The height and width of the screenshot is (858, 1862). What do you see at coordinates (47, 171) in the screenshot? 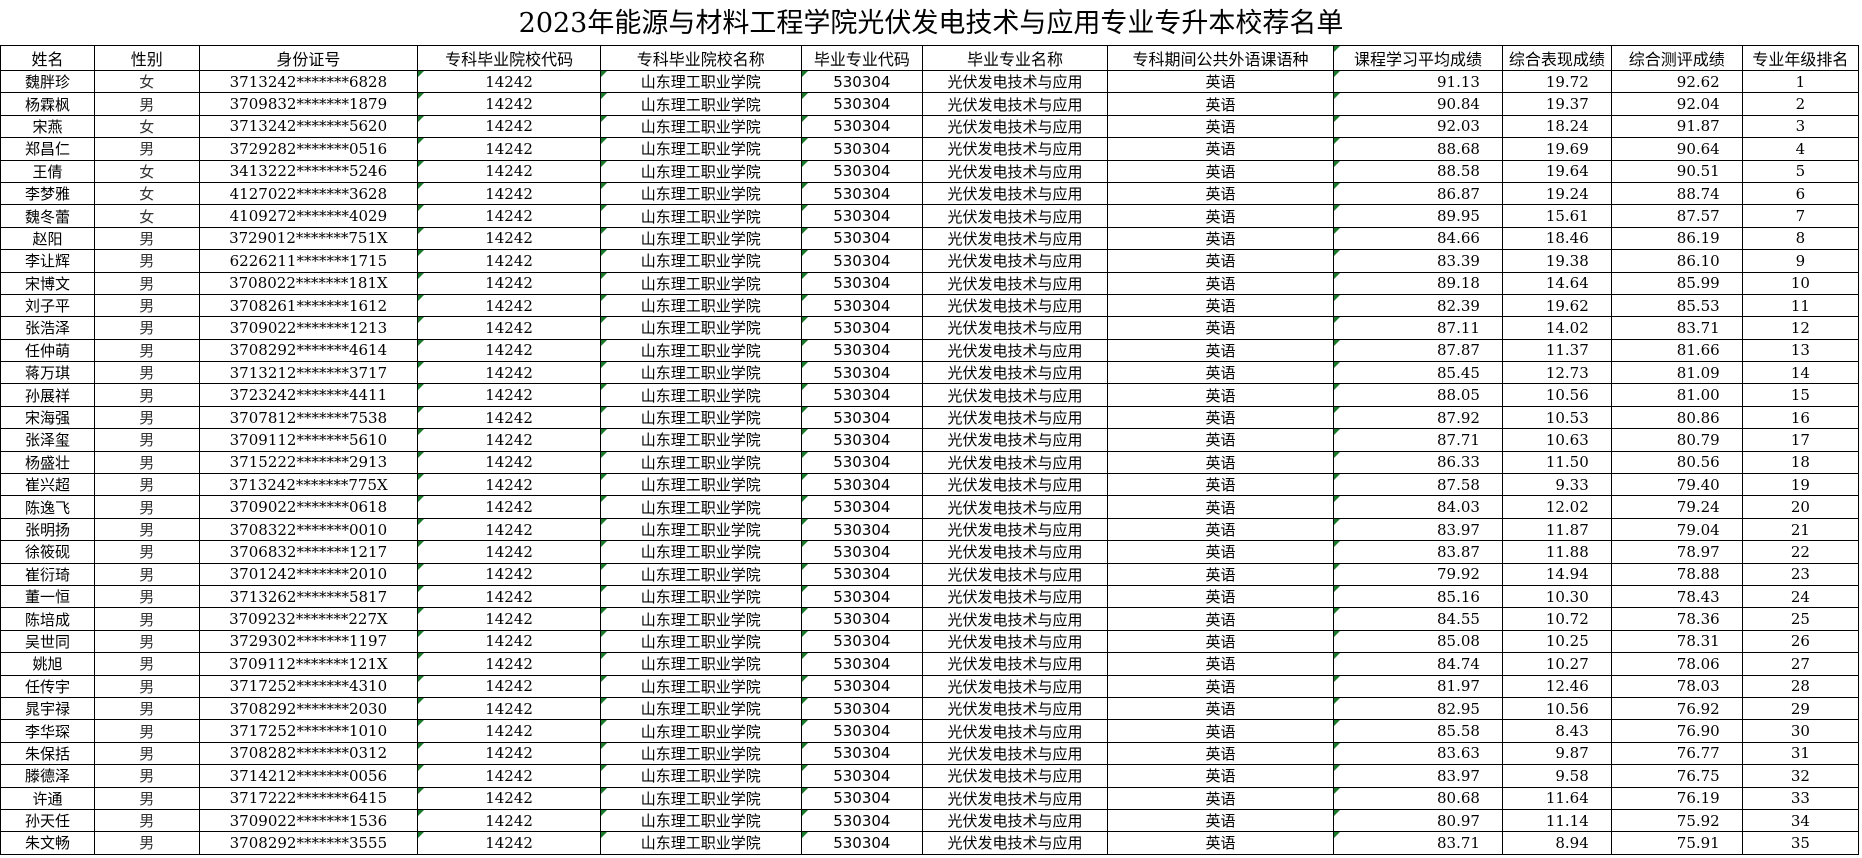
I see `name-cell: 王倩` at bounding box center [47, 171].